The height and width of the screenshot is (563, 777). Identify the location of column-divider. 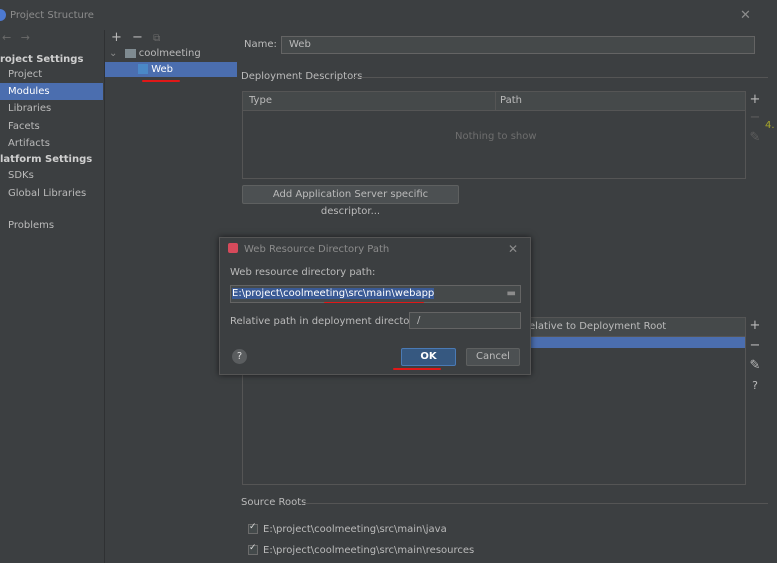
(495, 101).